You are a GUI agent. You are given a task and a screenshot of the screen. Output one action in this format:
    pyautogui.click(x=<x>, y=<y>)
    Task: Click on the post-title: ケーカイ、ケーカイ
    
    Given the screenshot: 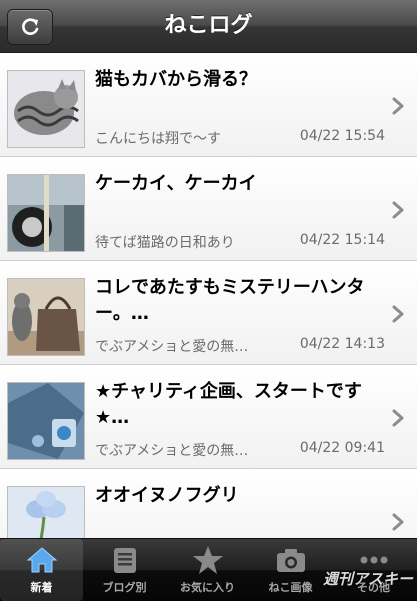 What is the action you would take?
    pyautogui.click(x=176, y=183)
    